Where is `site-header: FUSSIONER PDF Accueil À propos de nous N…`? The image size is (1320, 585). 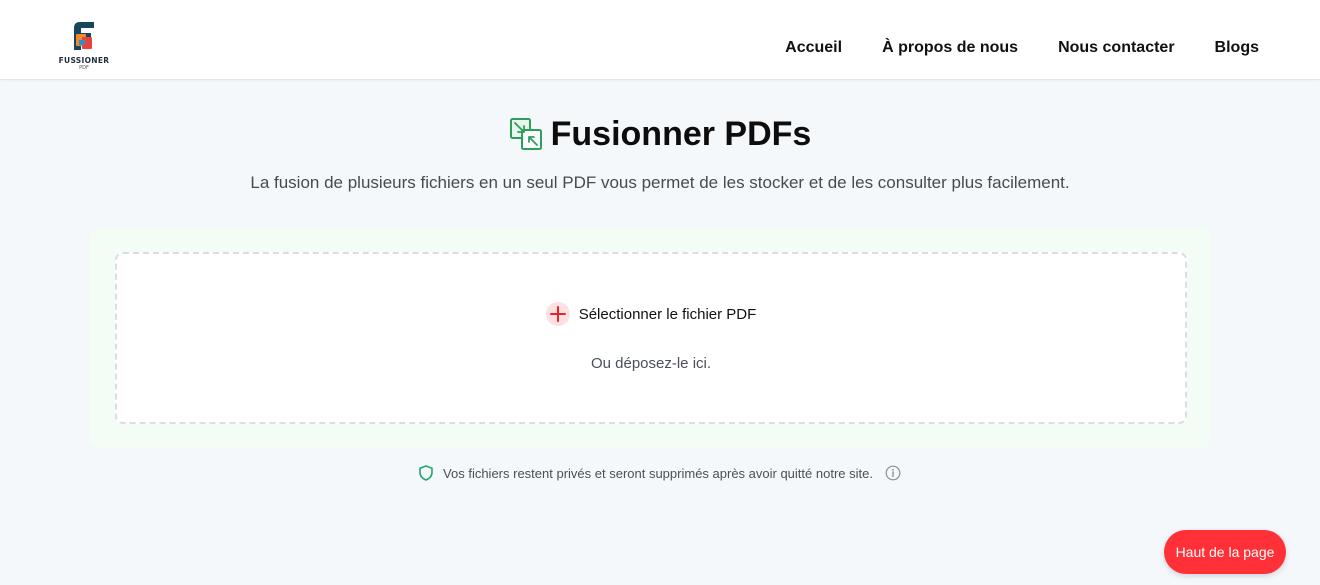 site-header: FUSSIONER PDF Accueil À propos de nous N… is located at coordinates (660, 40).